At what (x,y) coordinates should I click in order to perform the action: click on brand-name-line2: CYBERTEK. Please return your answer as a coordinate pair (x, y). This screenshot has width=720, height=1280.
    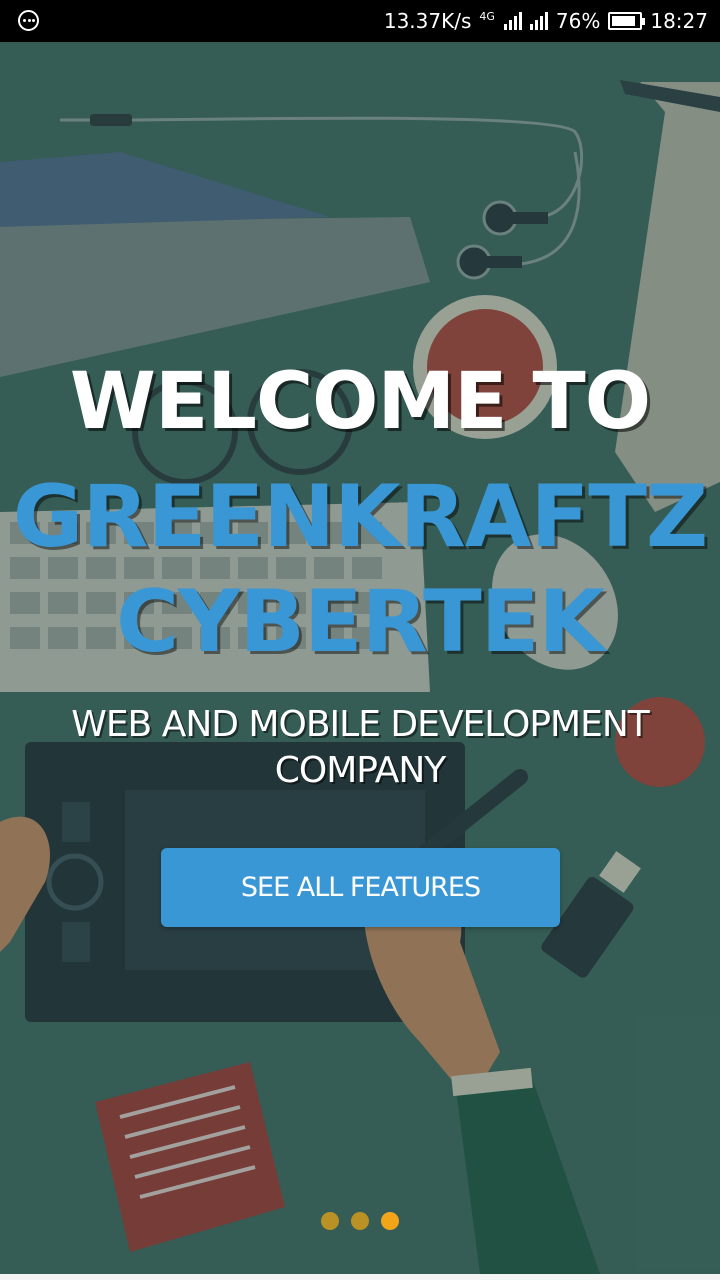
    Looking at the image, I should click on (360, 622).